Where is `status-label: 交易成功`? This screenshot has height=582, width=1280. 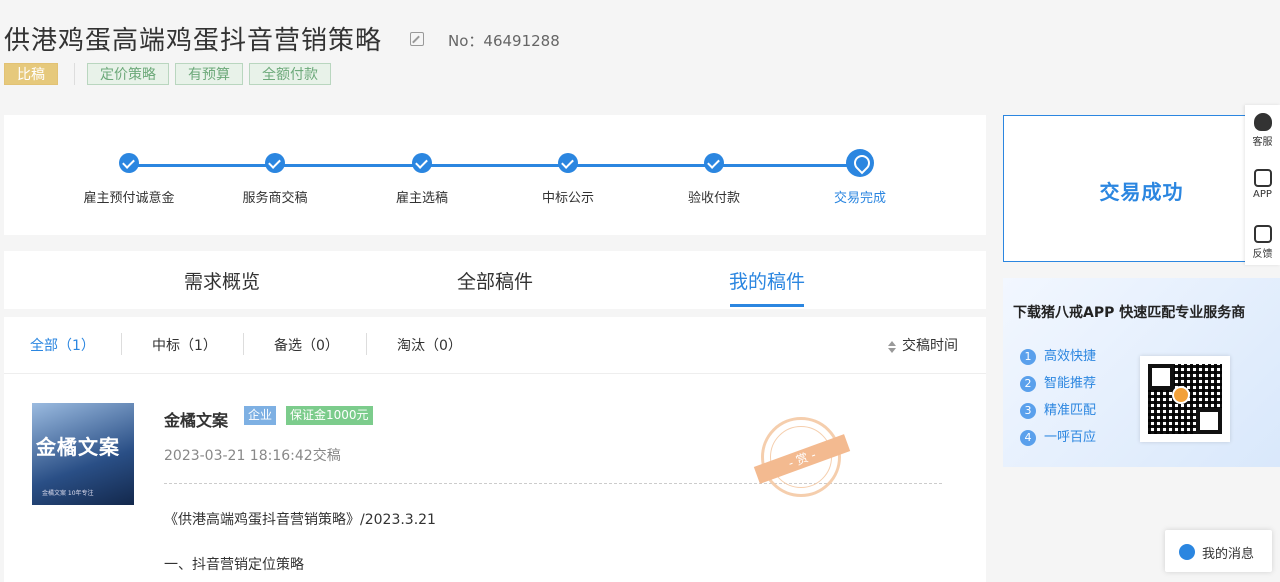
status-label: 交易成功 is located at coordinates (1141, 192).